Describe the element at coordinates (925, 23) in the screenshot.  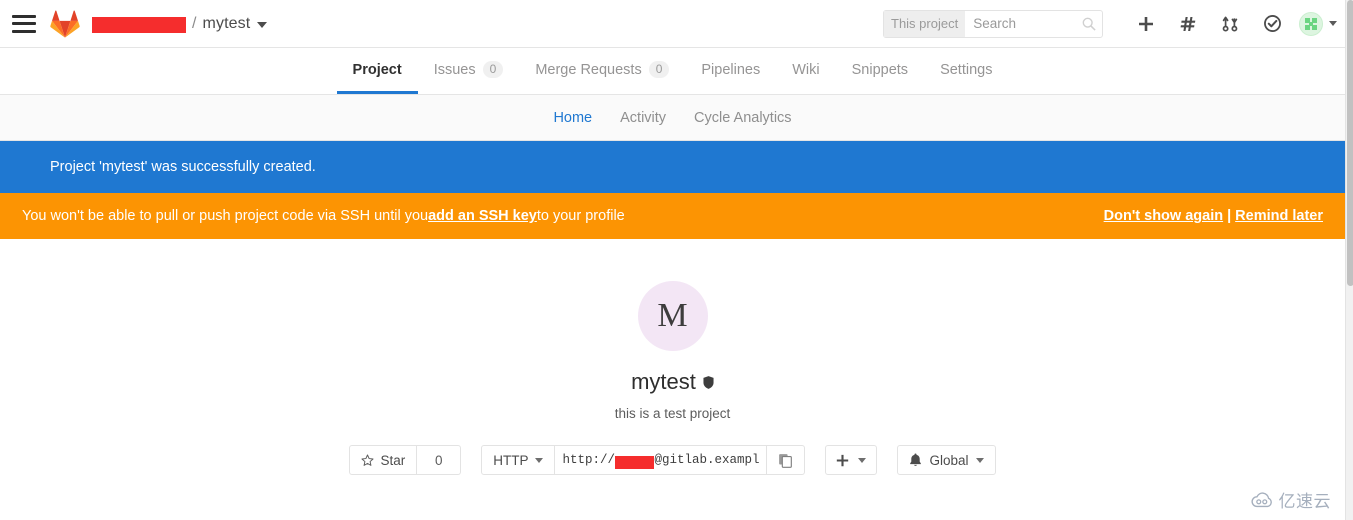
I see `search-scope-badge: This project` at that location.